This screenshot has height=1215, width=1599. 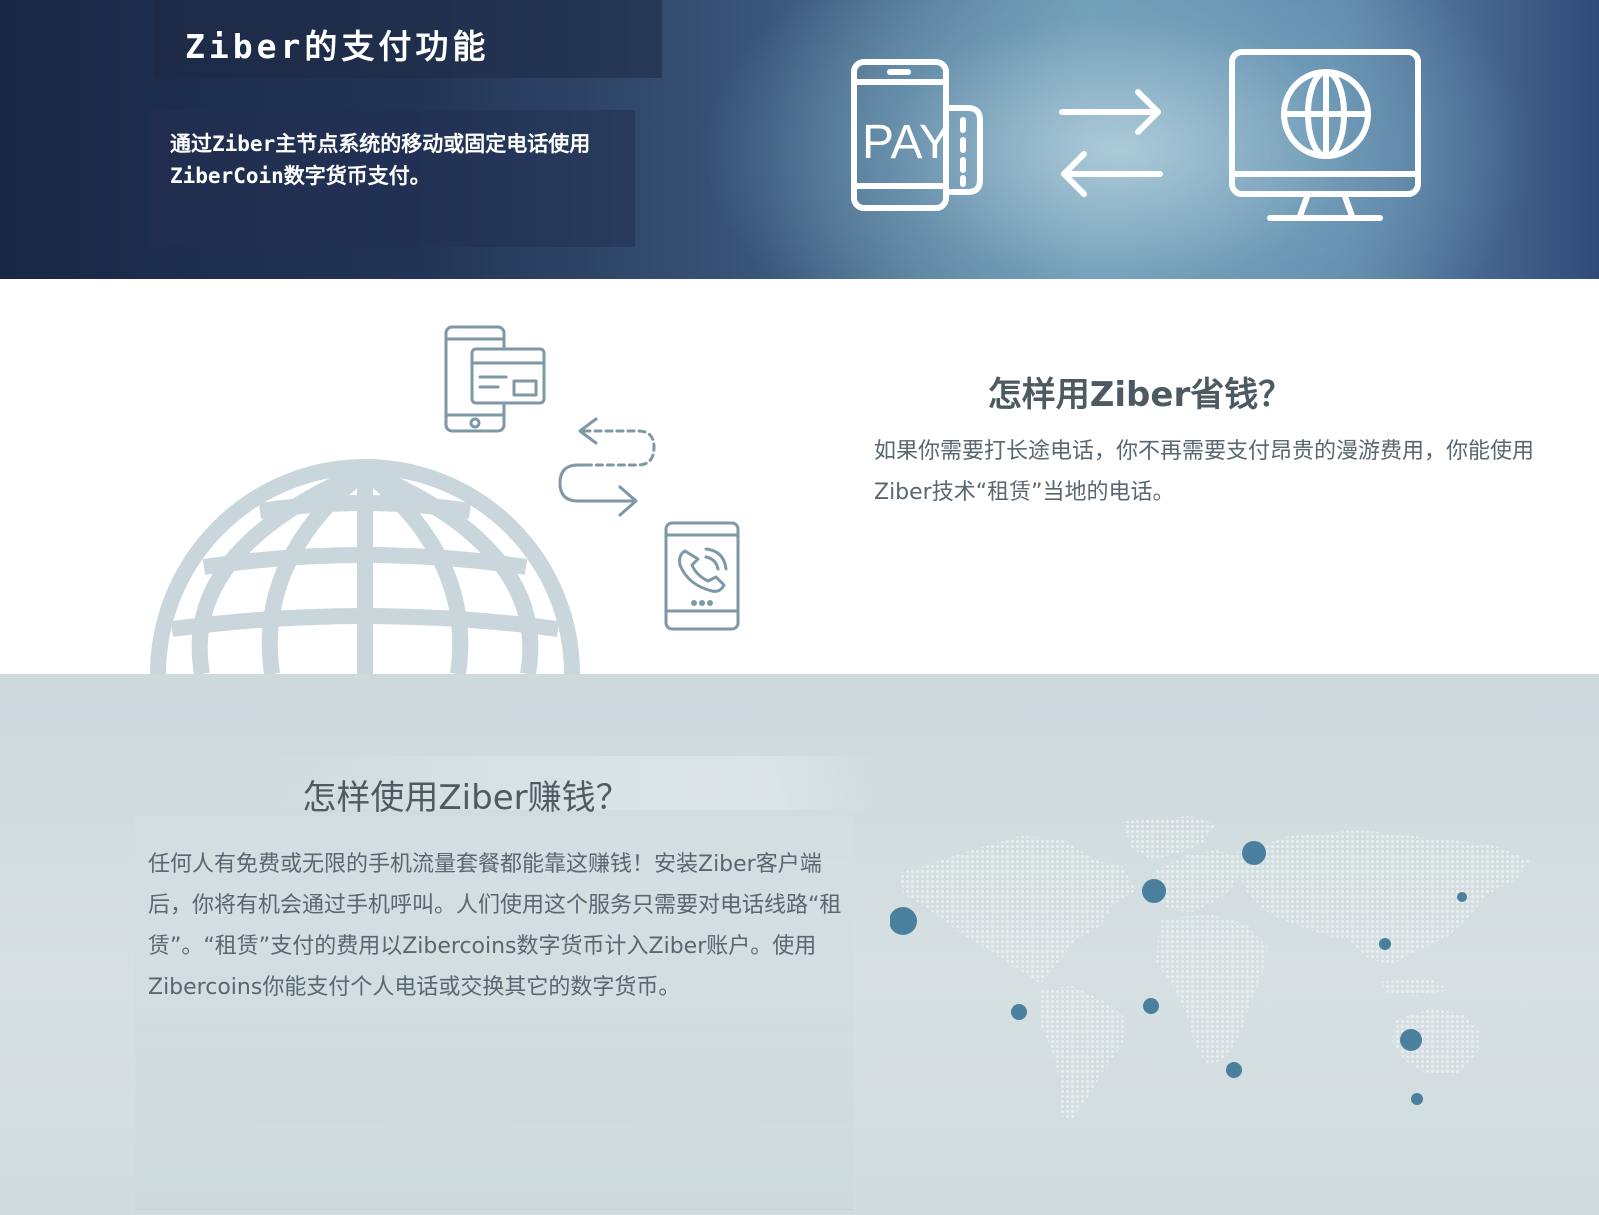 What do you see at coordinates (1151, 1006) in the screenshot?
I see `marker-west-africa` at bounding box center [1151, 1006].